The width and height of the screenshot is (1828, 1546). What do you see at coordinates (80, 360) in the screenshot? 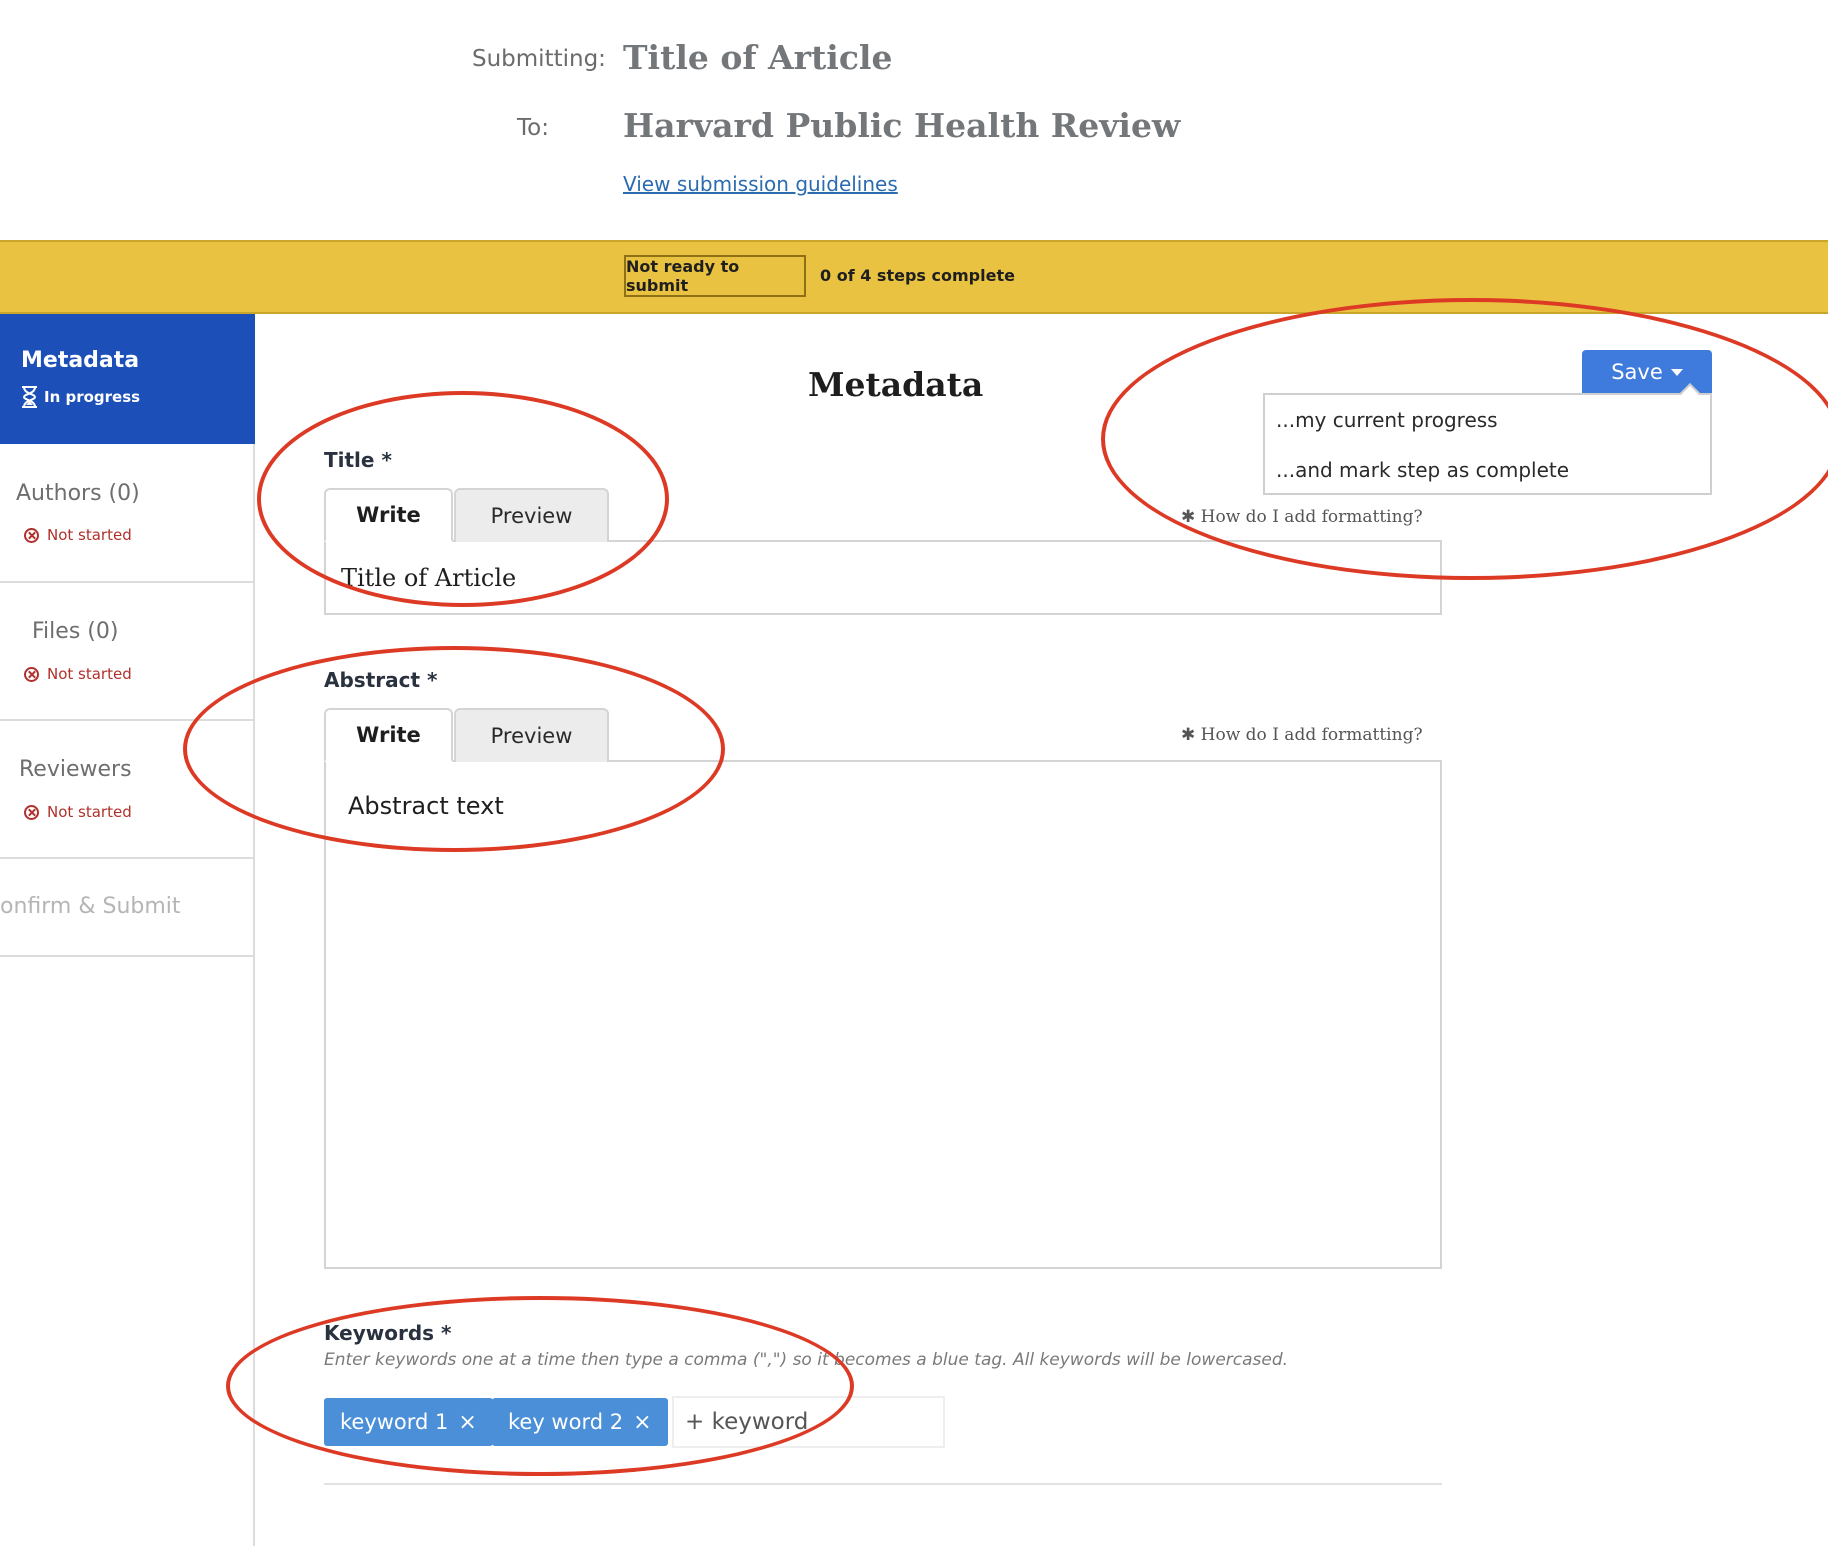
I see `sidebar-item-label: Metadata` at bounding box center [80, 360].